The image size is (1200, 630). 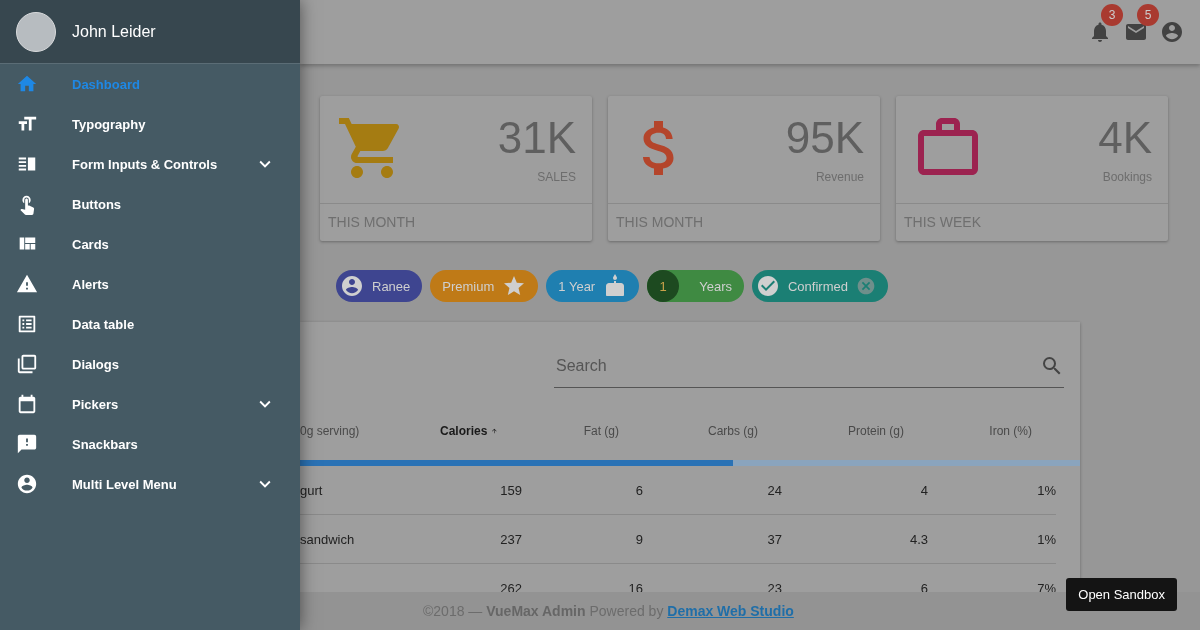 What do you see at coordinates (511, 539) in the screenshot?
I see `table-cell: 237` at bounding box center [511, 539].